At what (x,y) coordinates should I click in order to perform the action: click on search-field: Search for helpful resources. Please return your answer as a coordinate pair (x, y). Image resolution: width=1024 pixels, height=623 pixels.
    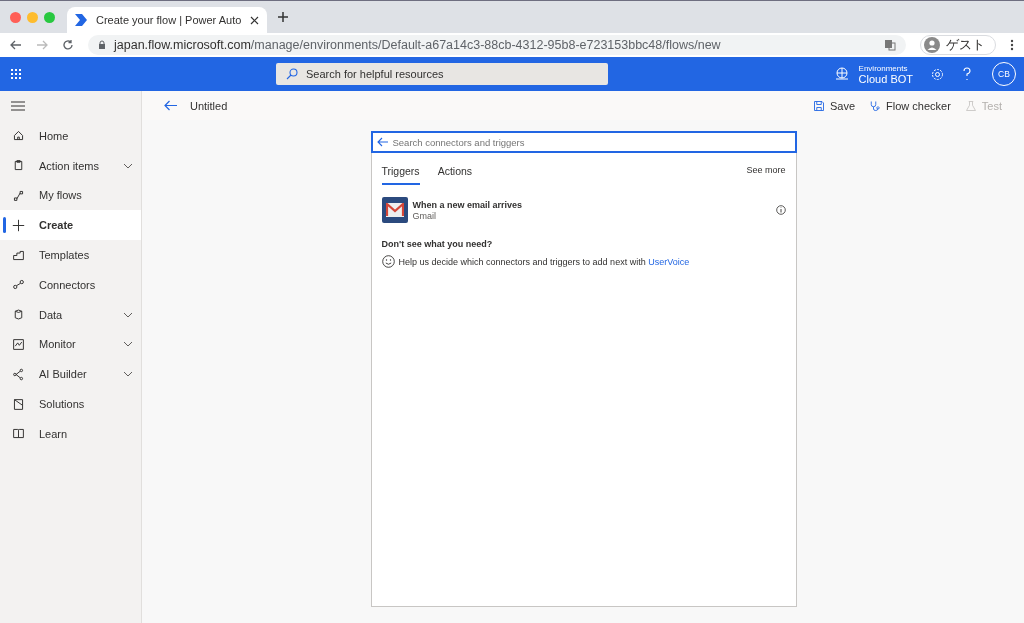
    Looking at the image, I should click on (442, 74).